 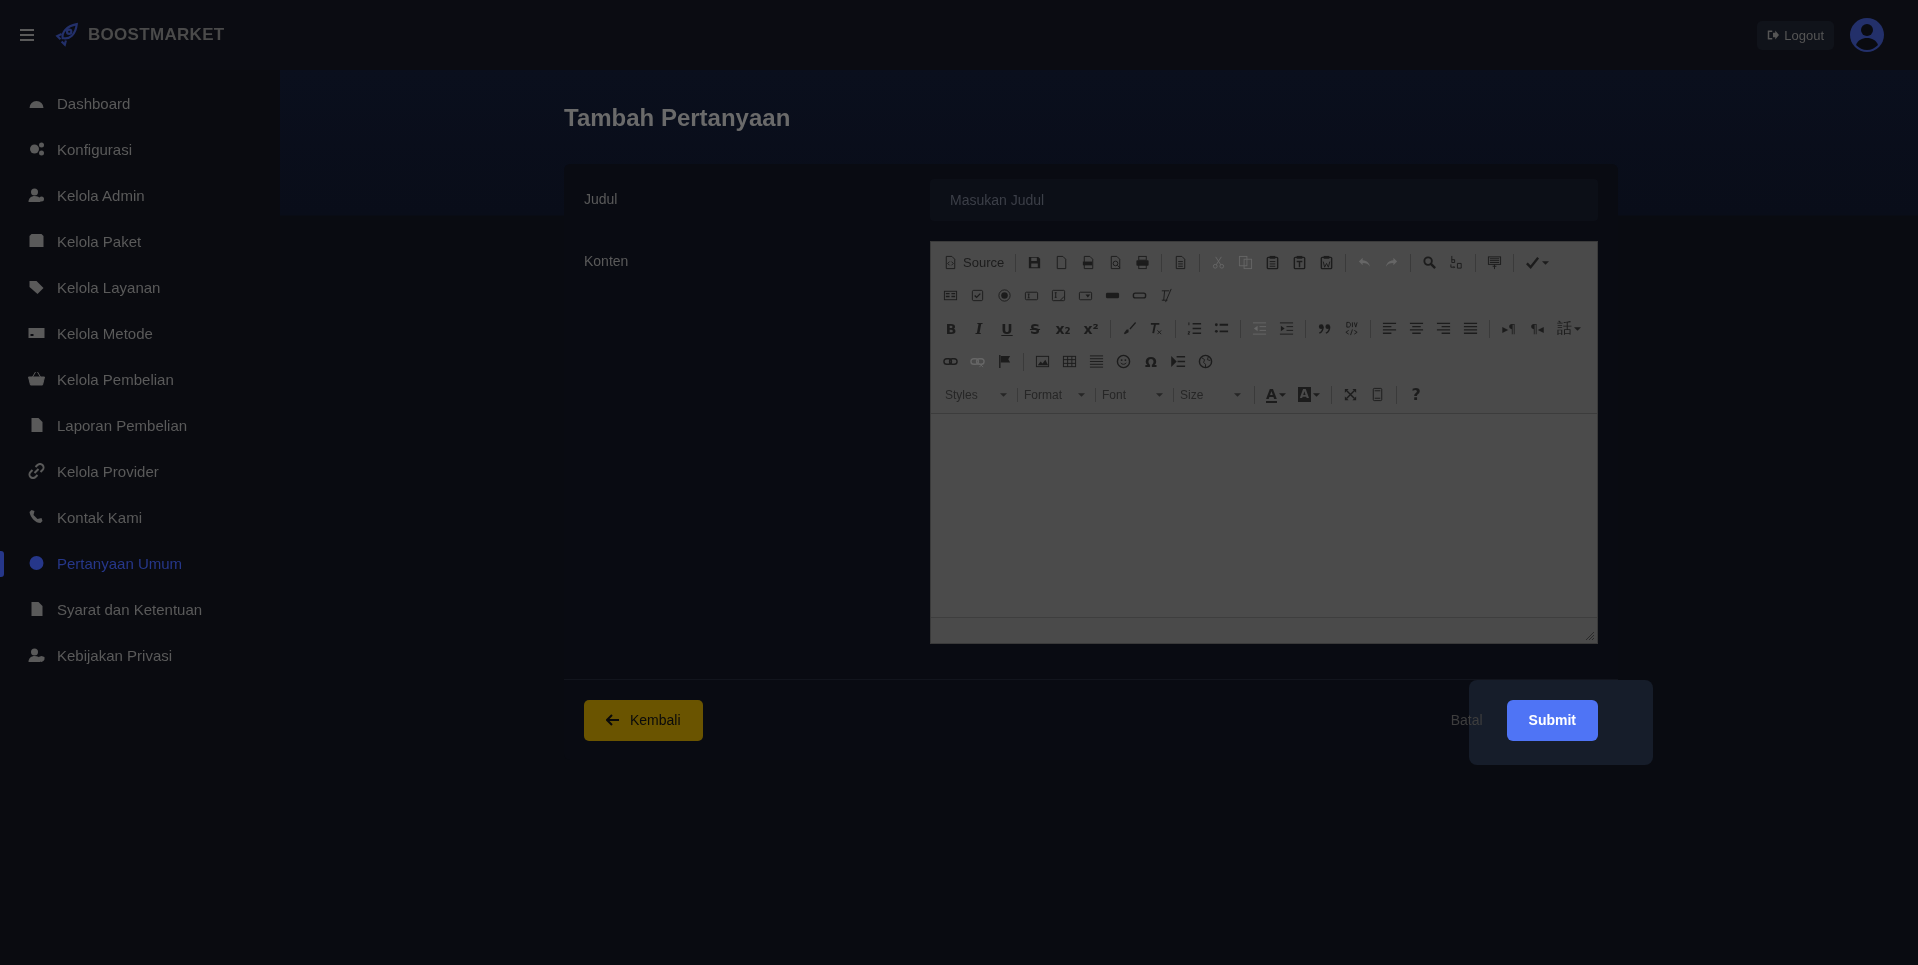 I want to click on phone-icon, so click(x=36, y=517).